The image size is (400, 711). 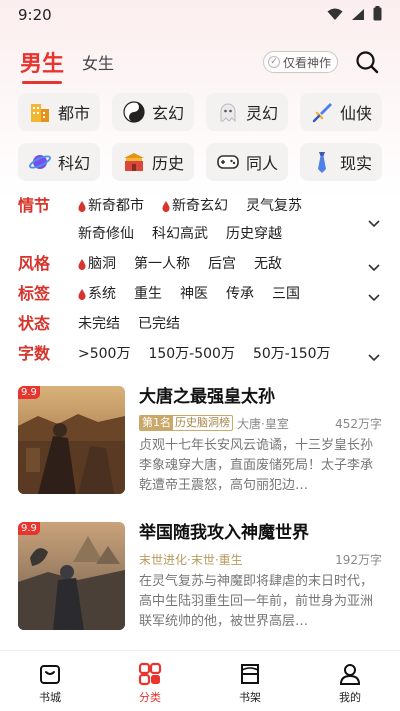 I want to click on category-xuanhuan: 玄幻, so click(x=153, y=112).